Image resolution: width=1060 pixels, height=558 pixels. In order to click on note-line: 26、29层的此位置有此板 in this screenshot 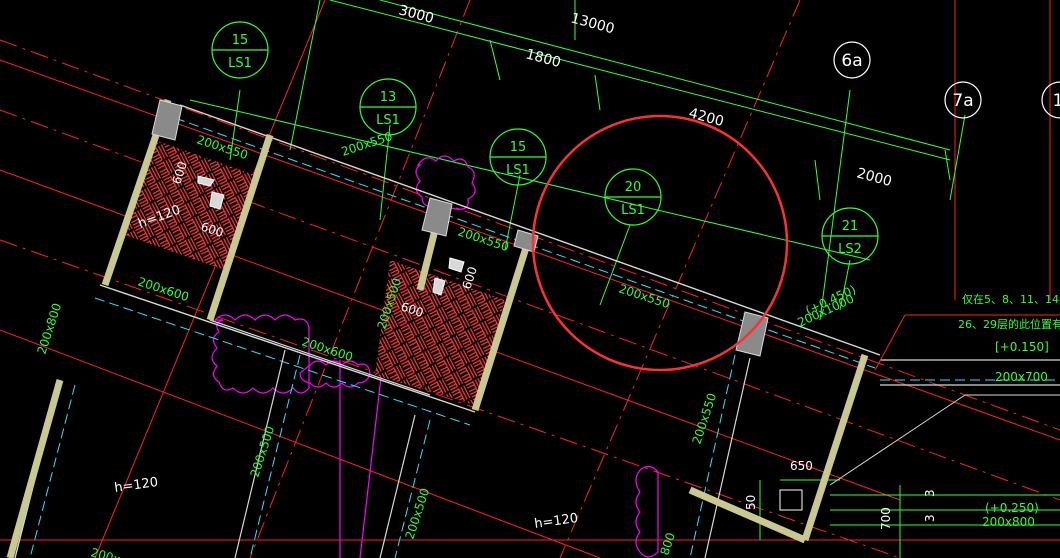, I will do `click(1009, 324)`.